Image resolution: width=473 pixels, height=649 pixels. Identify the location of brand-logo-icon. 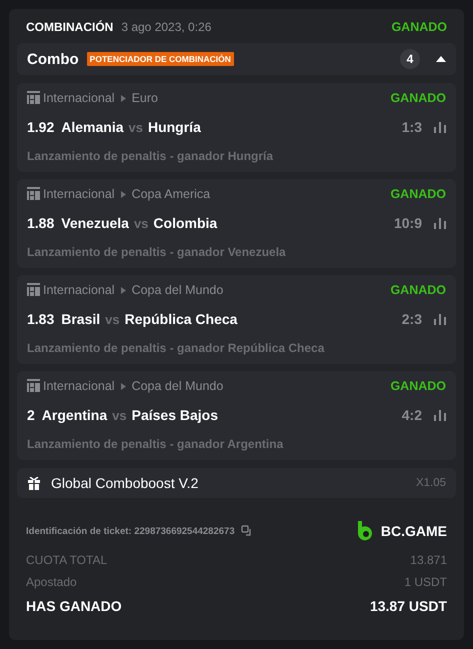
(365, 531).